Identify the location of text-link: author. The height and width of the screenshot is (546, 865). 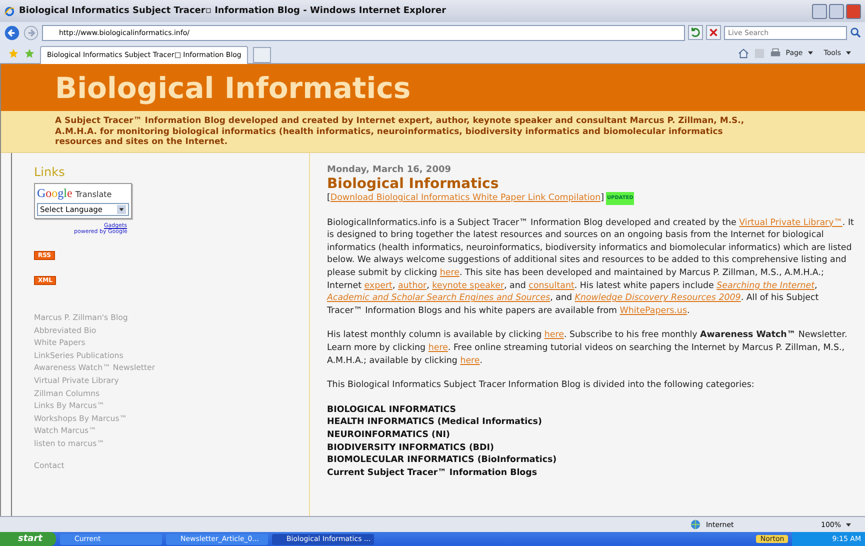
(412, 285).